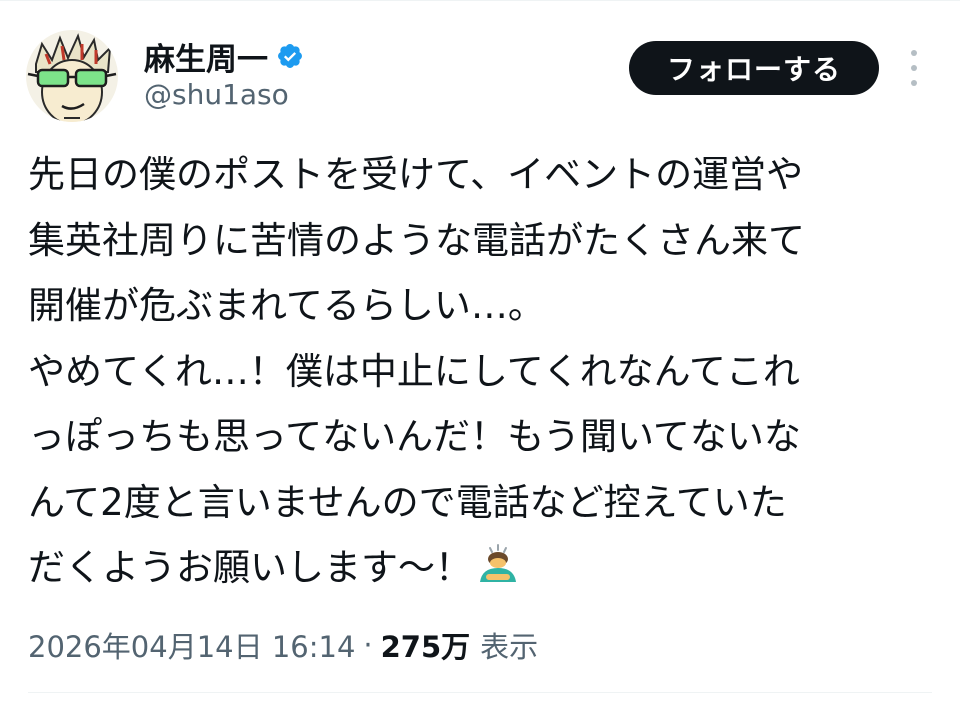 The height and width of the screenshot is (707, 960). Describe the element at coordinates (480, 0) in the screenshot. I see `top-divider` at that location.